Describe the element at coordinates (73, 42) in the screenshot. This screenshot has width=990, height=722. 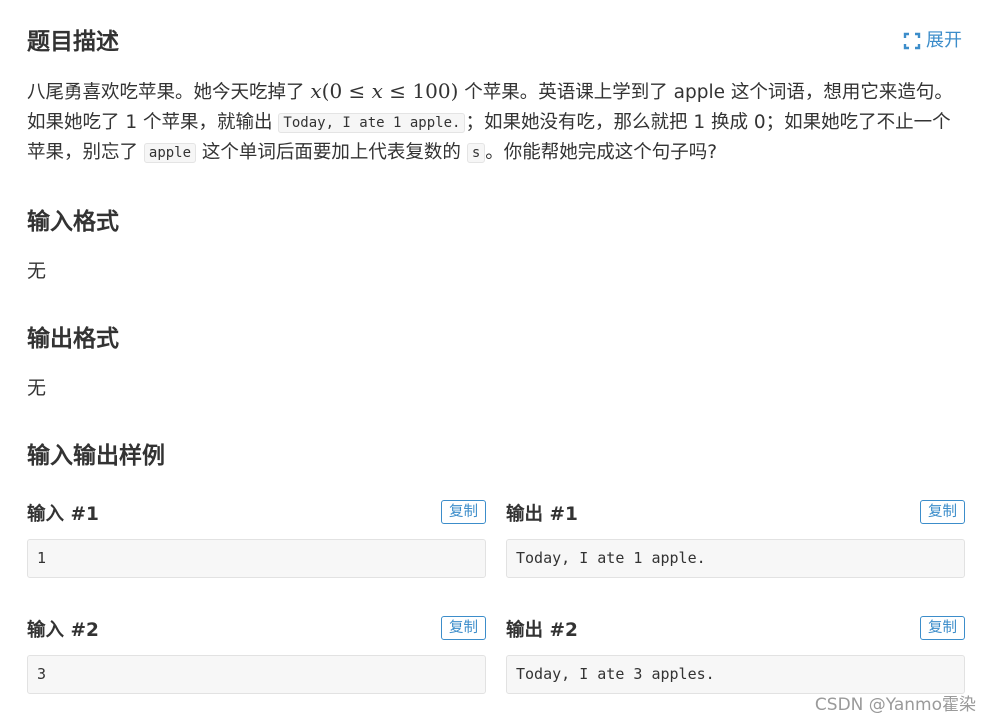
I see `description-title: 题目描述` at that location.